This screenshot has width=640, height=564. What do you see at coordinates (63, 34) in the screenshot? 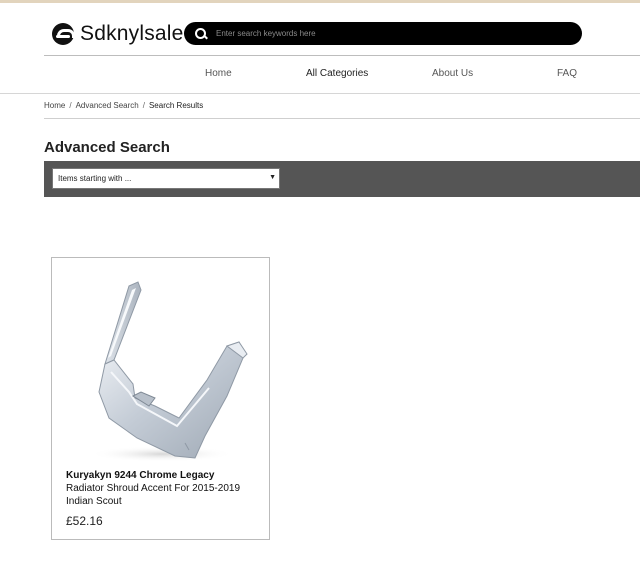
I see `brand-logo-icon` at bounding box center [63, 34].